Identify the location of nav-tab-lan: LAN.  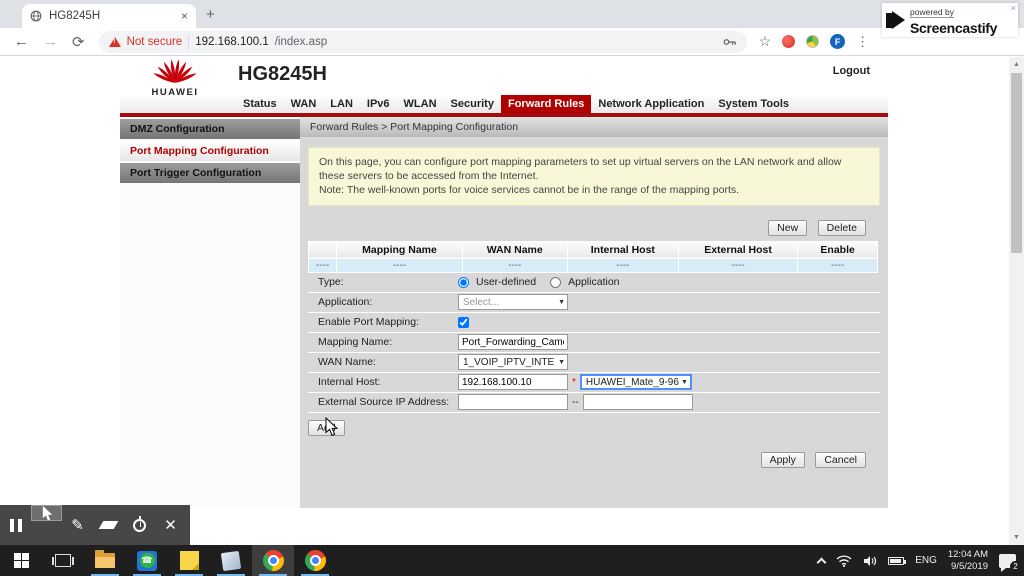
(341, 104).